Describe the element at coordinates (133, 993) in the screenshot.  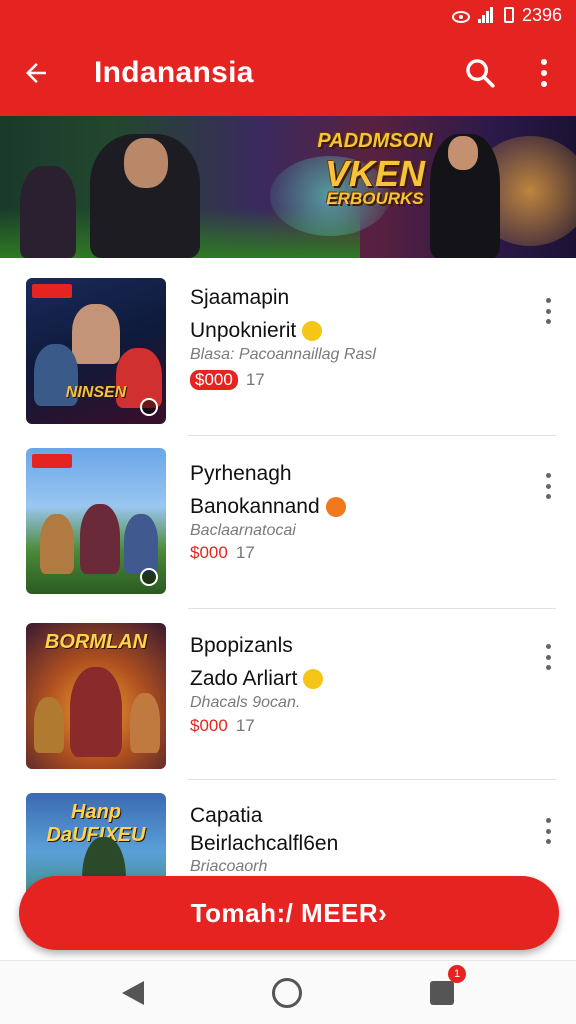
I see `nav-back-icon` at that location.